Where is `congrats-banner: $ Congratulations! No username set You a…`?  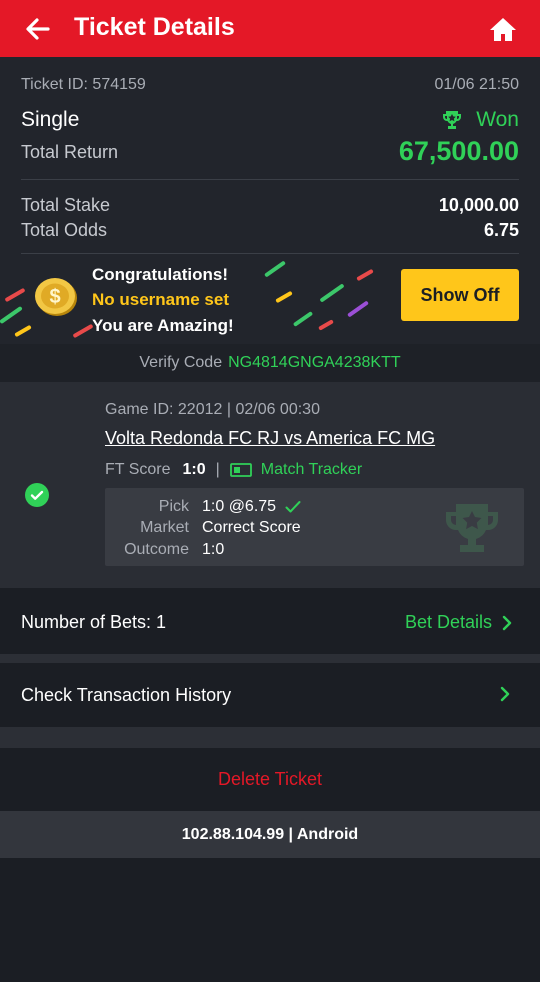 congrats-banner: $ Congratulations! No username set You a… is located at coordinates (270, 299).